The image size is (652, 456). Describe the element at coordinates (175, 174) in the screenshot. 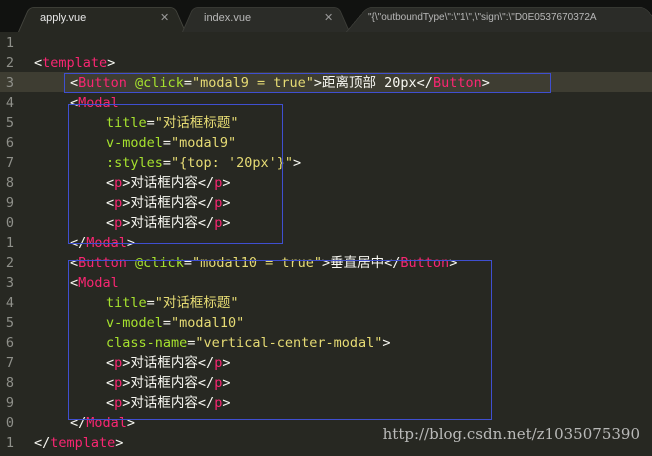

I see `annotation-box-modal9` at that location.